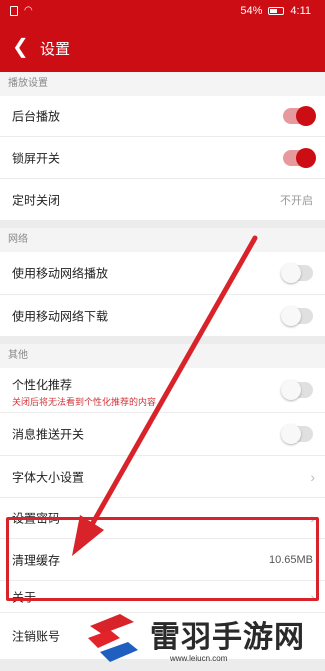  Describe the element at coordinates (48, 477) in the screenshot. I see `setting-label: 字体大小设置` at that location.